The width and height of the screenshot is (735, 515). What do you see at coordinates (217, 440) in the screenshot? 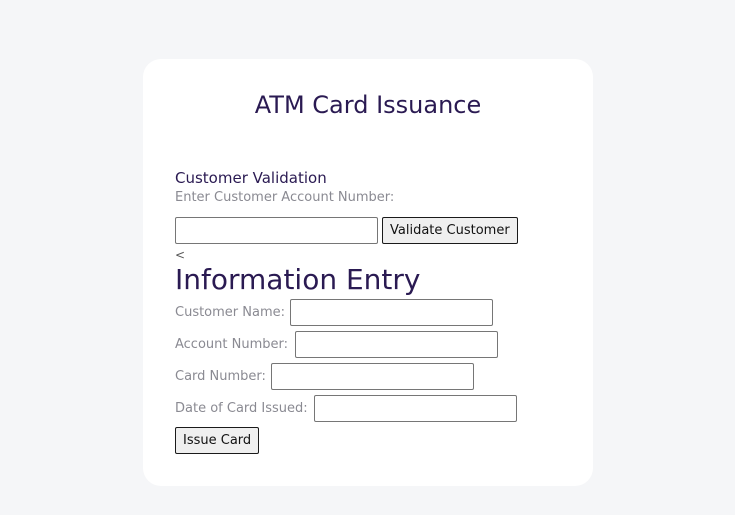
I see `issue-card-button: Issue Card` at bounding box center [217, 440].